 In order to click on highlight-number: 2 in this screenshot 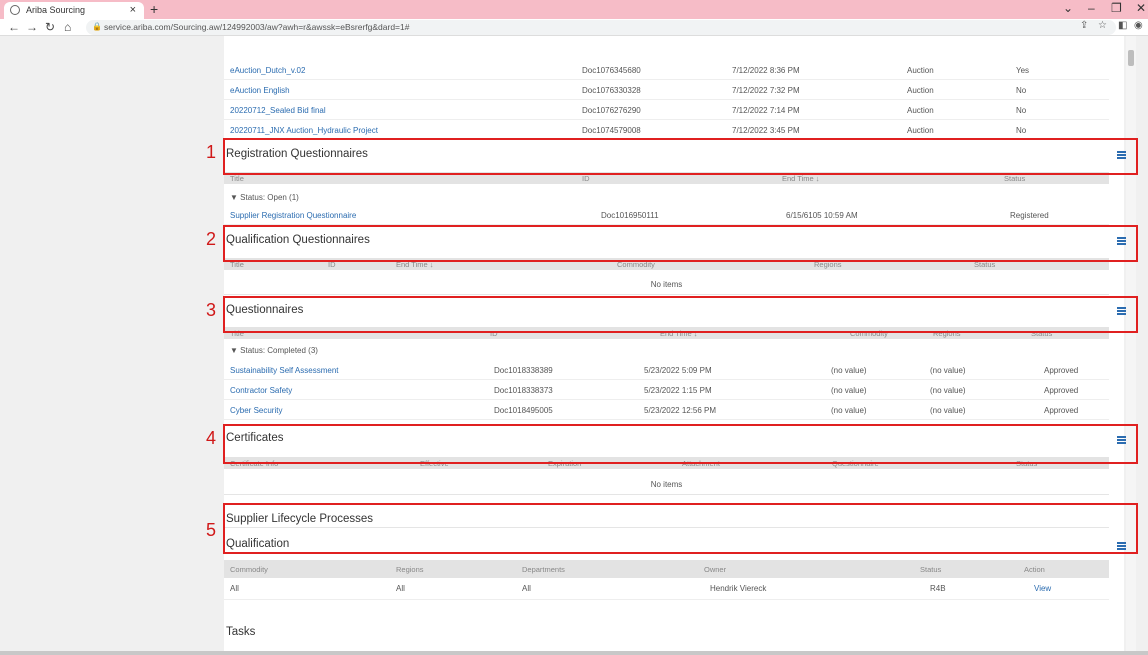, I will do `click(211, 239)`.